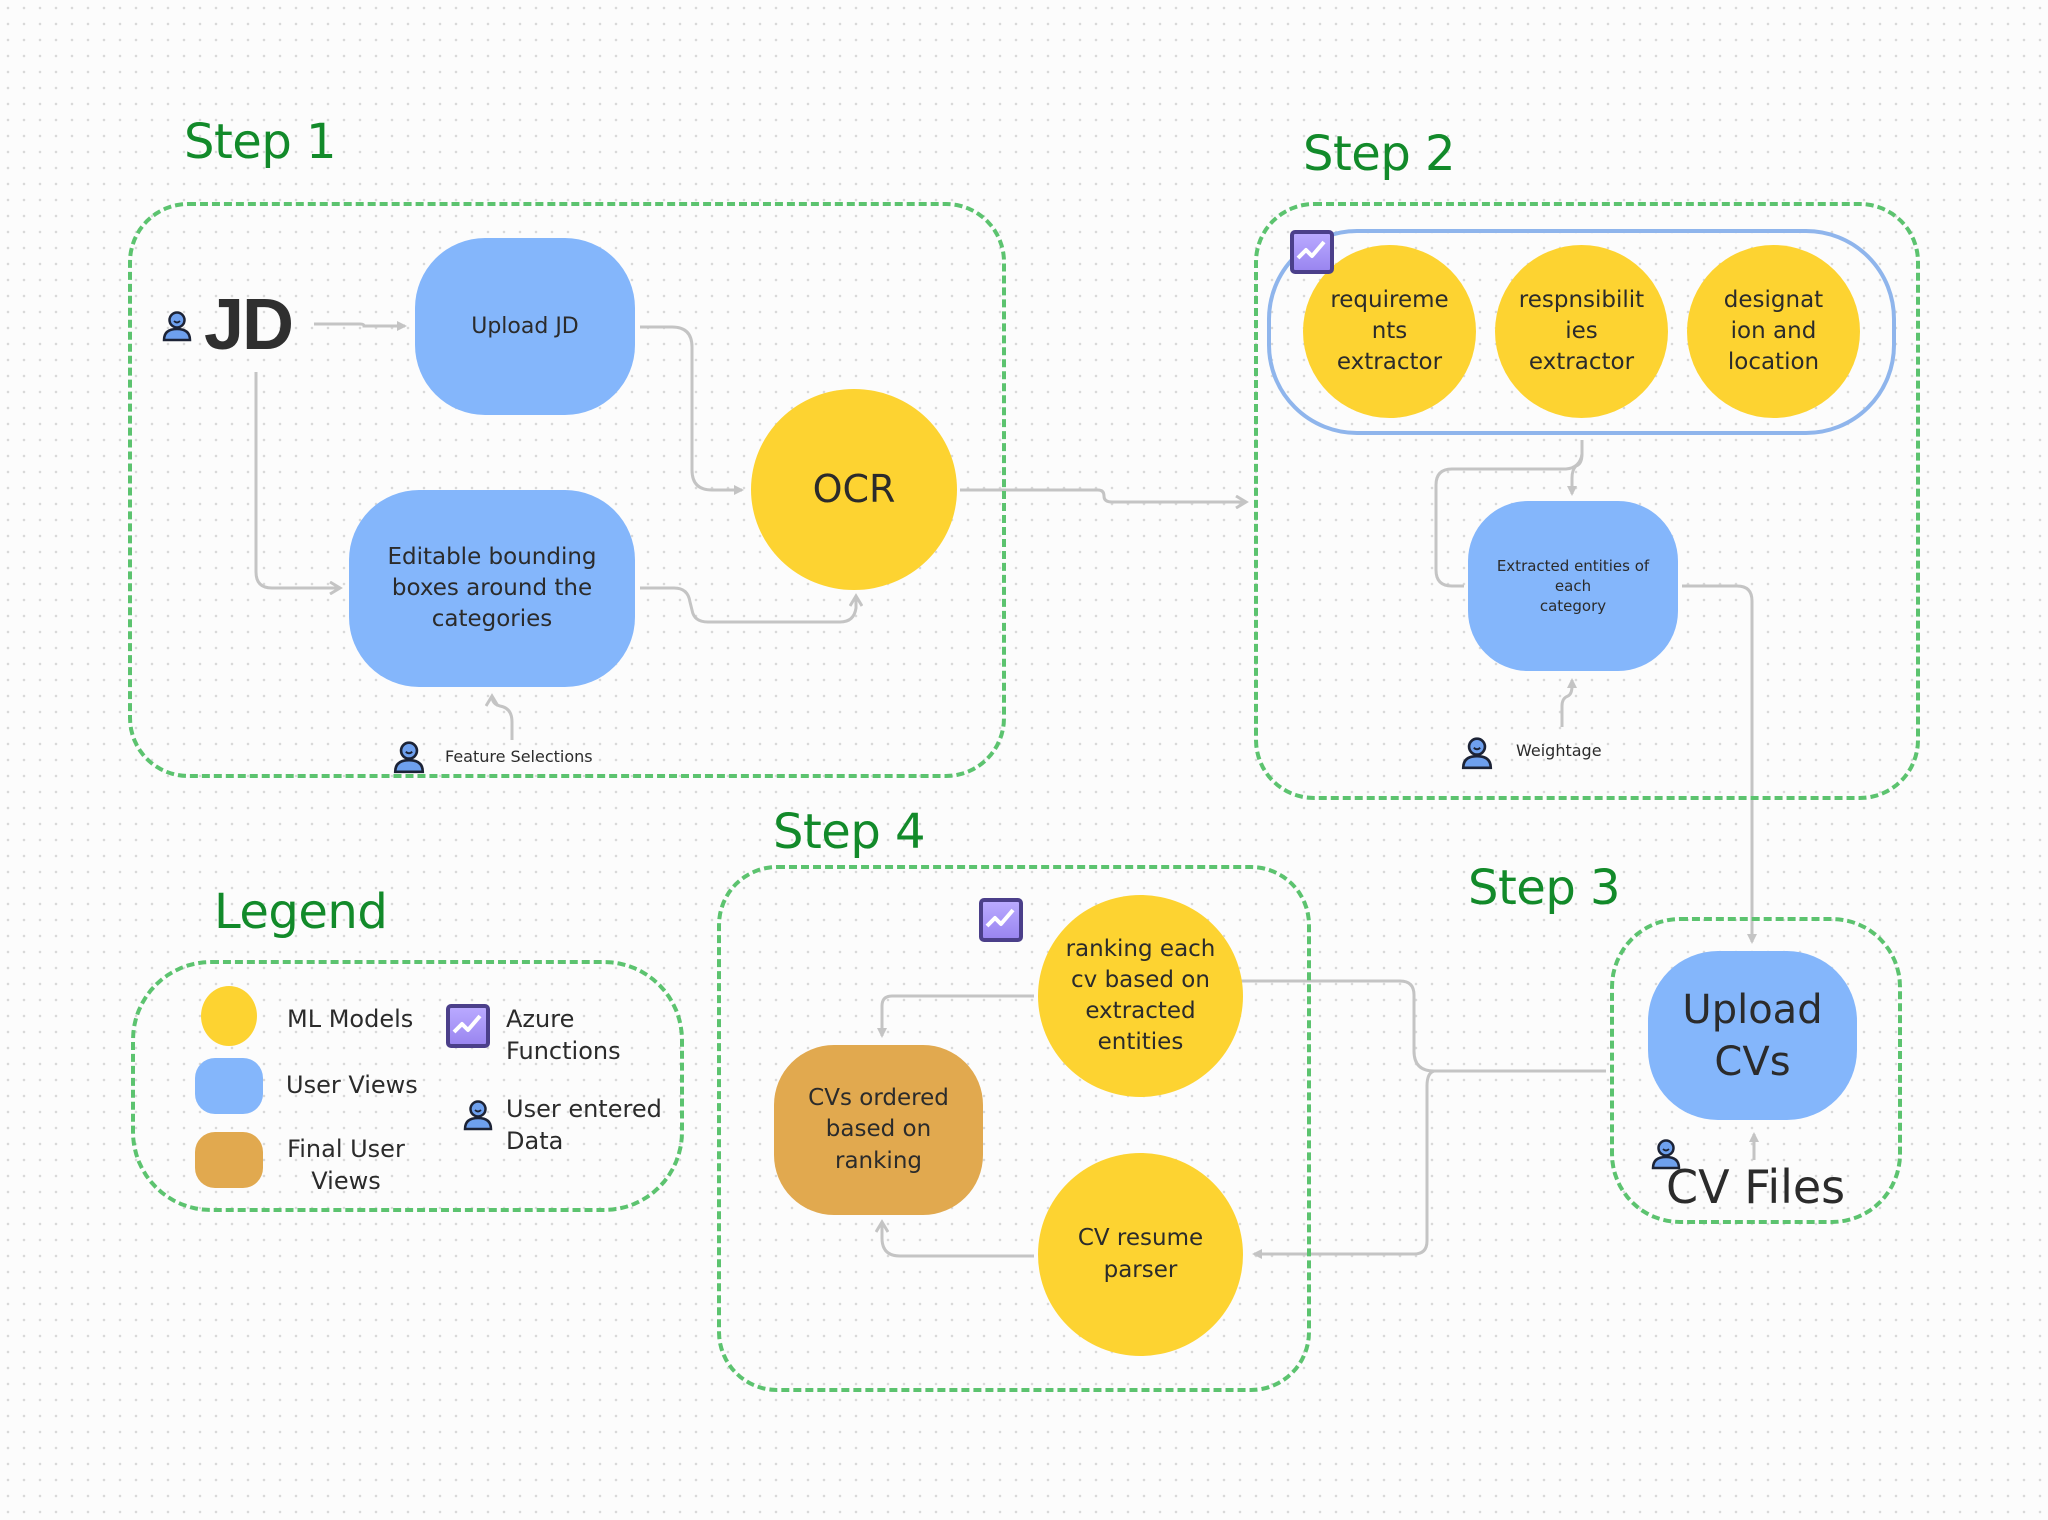 Image resolution: width=2048 pixels, height=1520 pixels. What do you see at coordinates (346, 1165) in the screenshot?
I see `legend-final-user-views: Final User Views` at bounding box center [346, 1165].